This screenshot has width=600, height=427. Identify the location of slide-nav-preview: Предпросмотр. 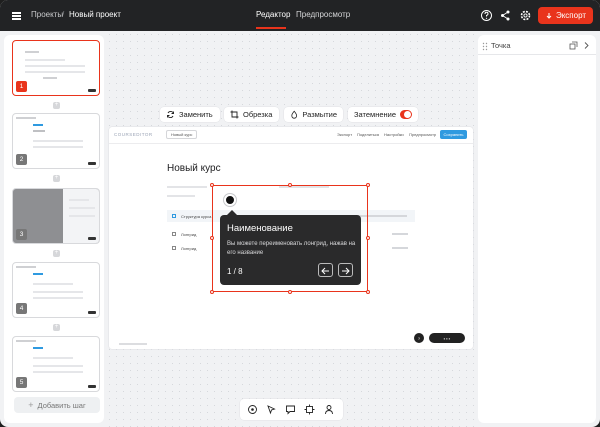
(423, 134).